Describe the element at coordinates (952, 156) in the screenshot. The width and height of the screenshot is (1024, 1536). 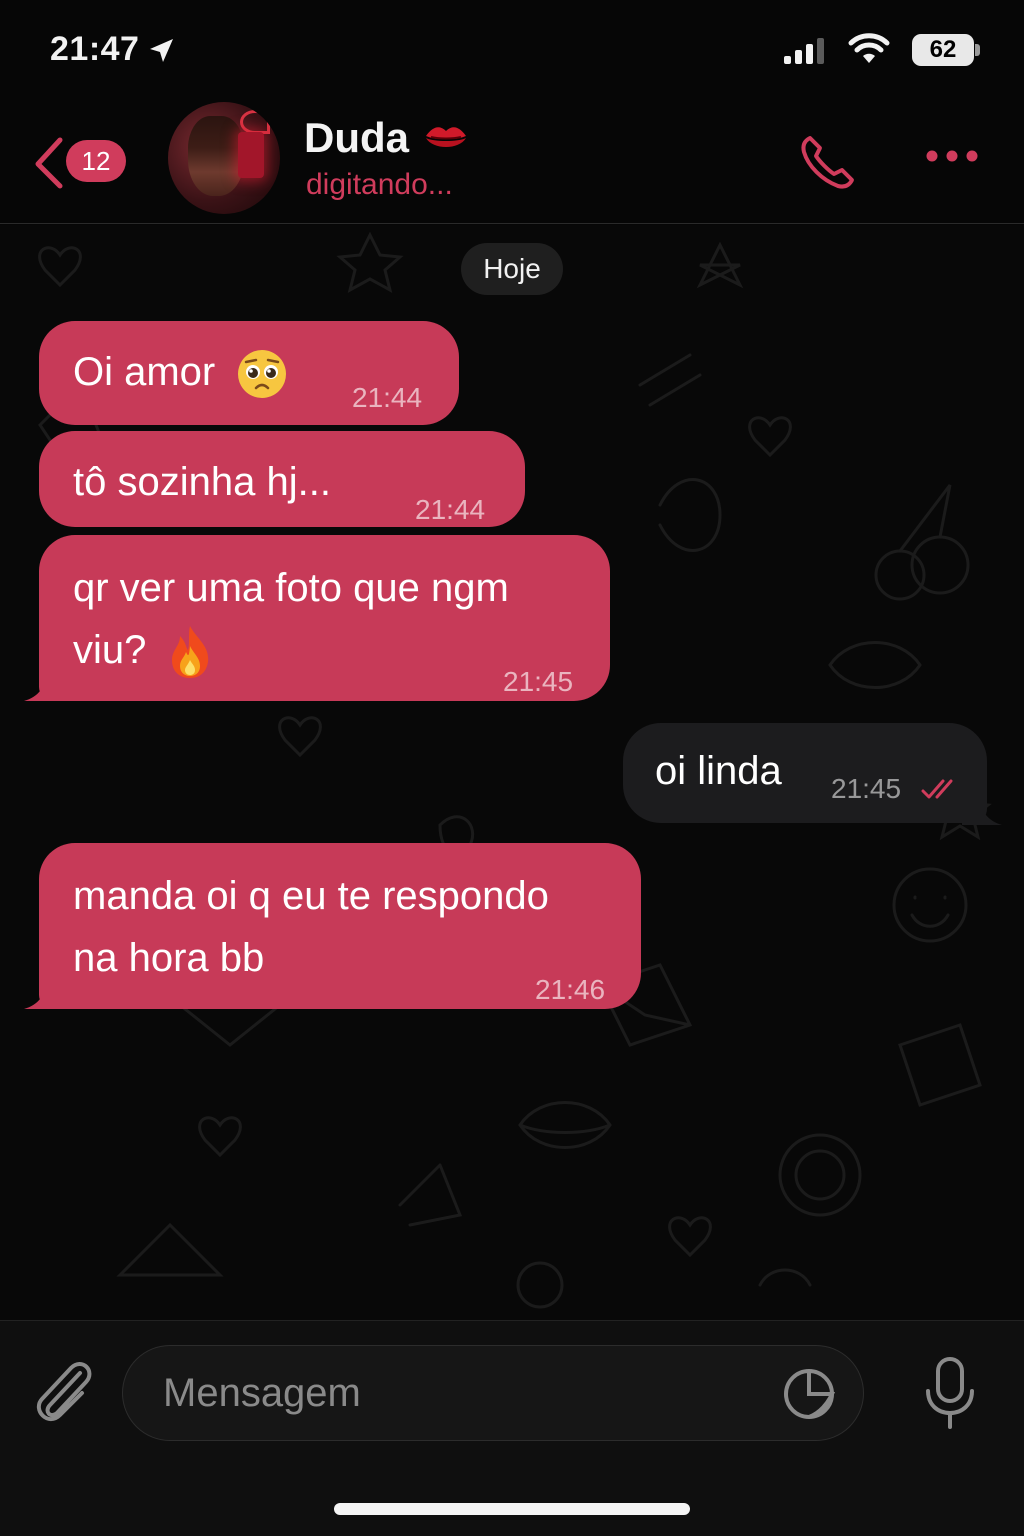
I see `more-options-icon` at that location.